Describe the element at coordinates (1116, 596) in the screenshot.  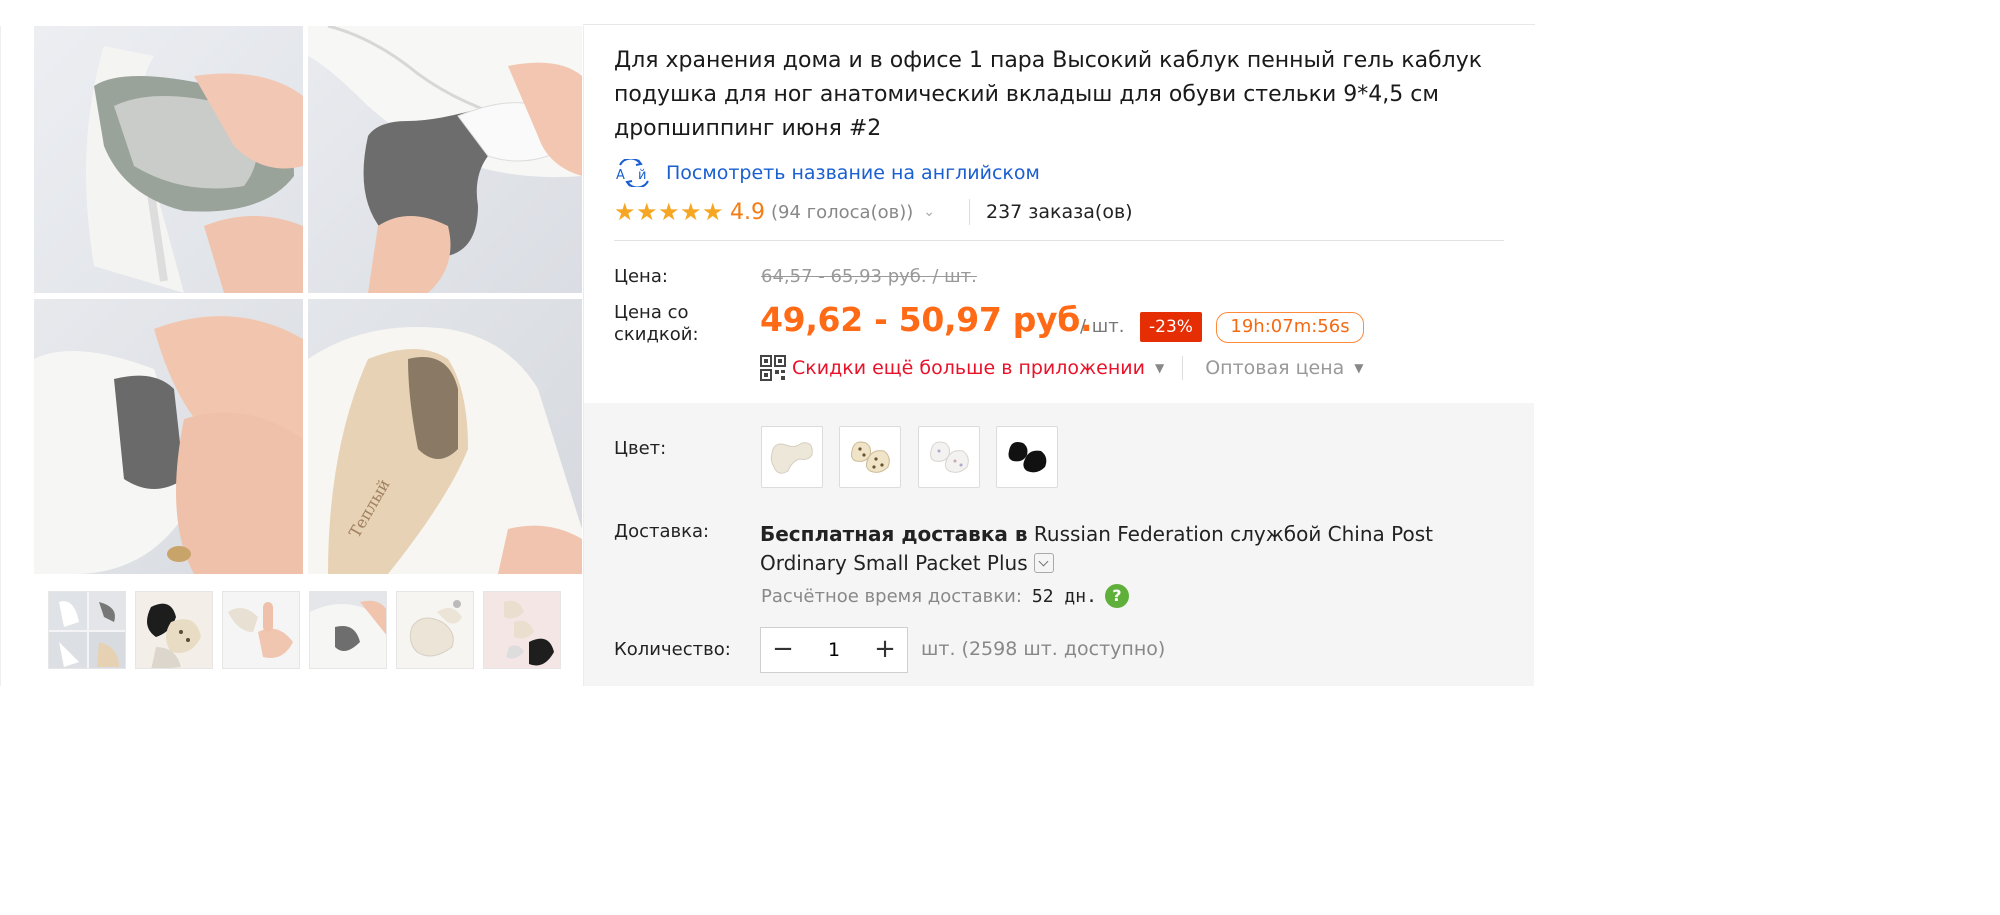
I see `help-icon: ?` at that location.